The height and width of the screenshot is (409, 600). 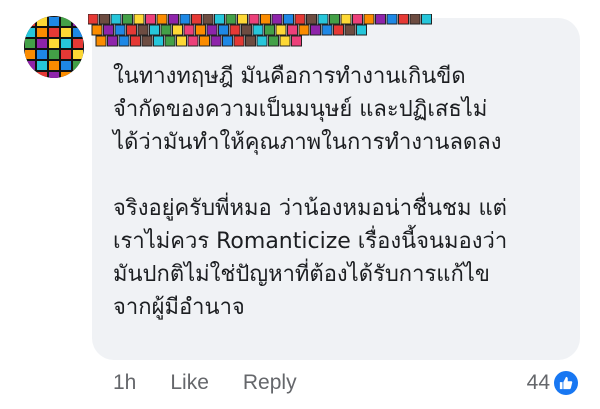 I want to click on like-button: Like, so click(x=189, y=383).